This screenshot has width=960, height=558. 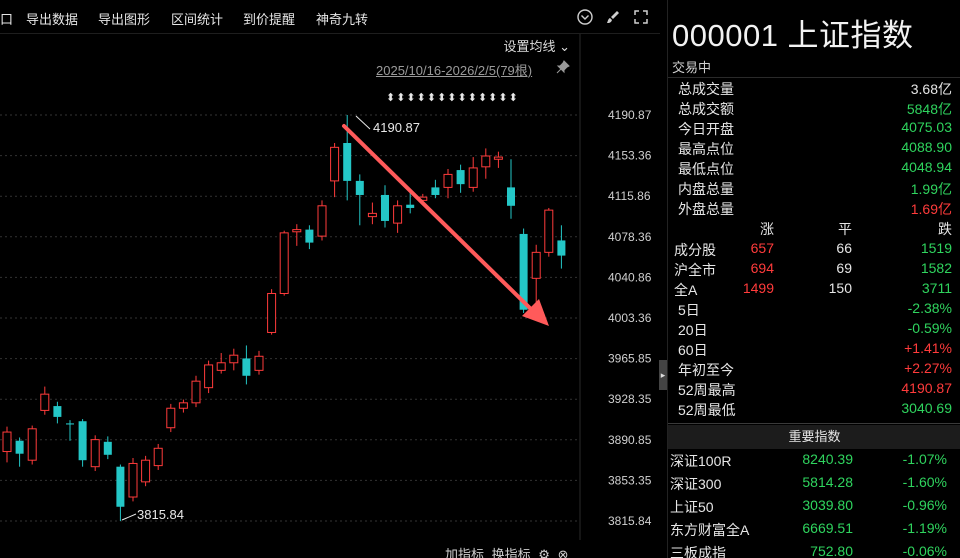 I want to click on perf-label: 年初至今, so click(x=706, y=370).